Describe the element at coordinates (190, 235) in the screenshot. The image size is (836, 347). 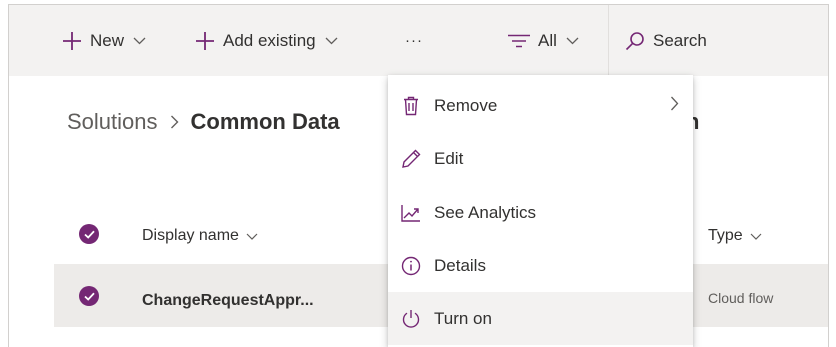
I see `column-header-label: Display name` at that location.